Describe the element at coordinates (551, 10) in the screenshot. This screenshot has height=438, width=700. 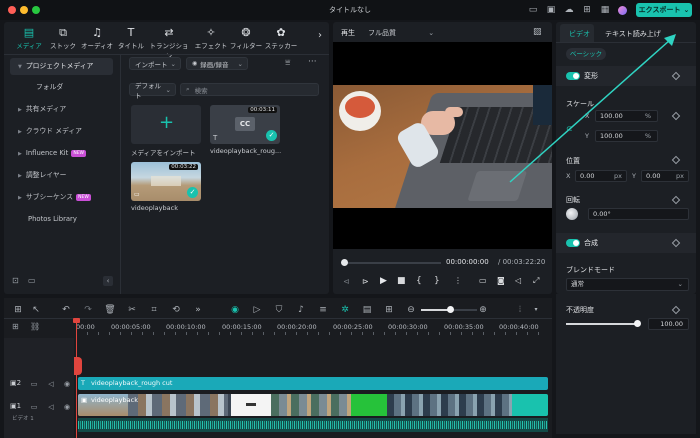
I see `save-icon: ▣` at that location.